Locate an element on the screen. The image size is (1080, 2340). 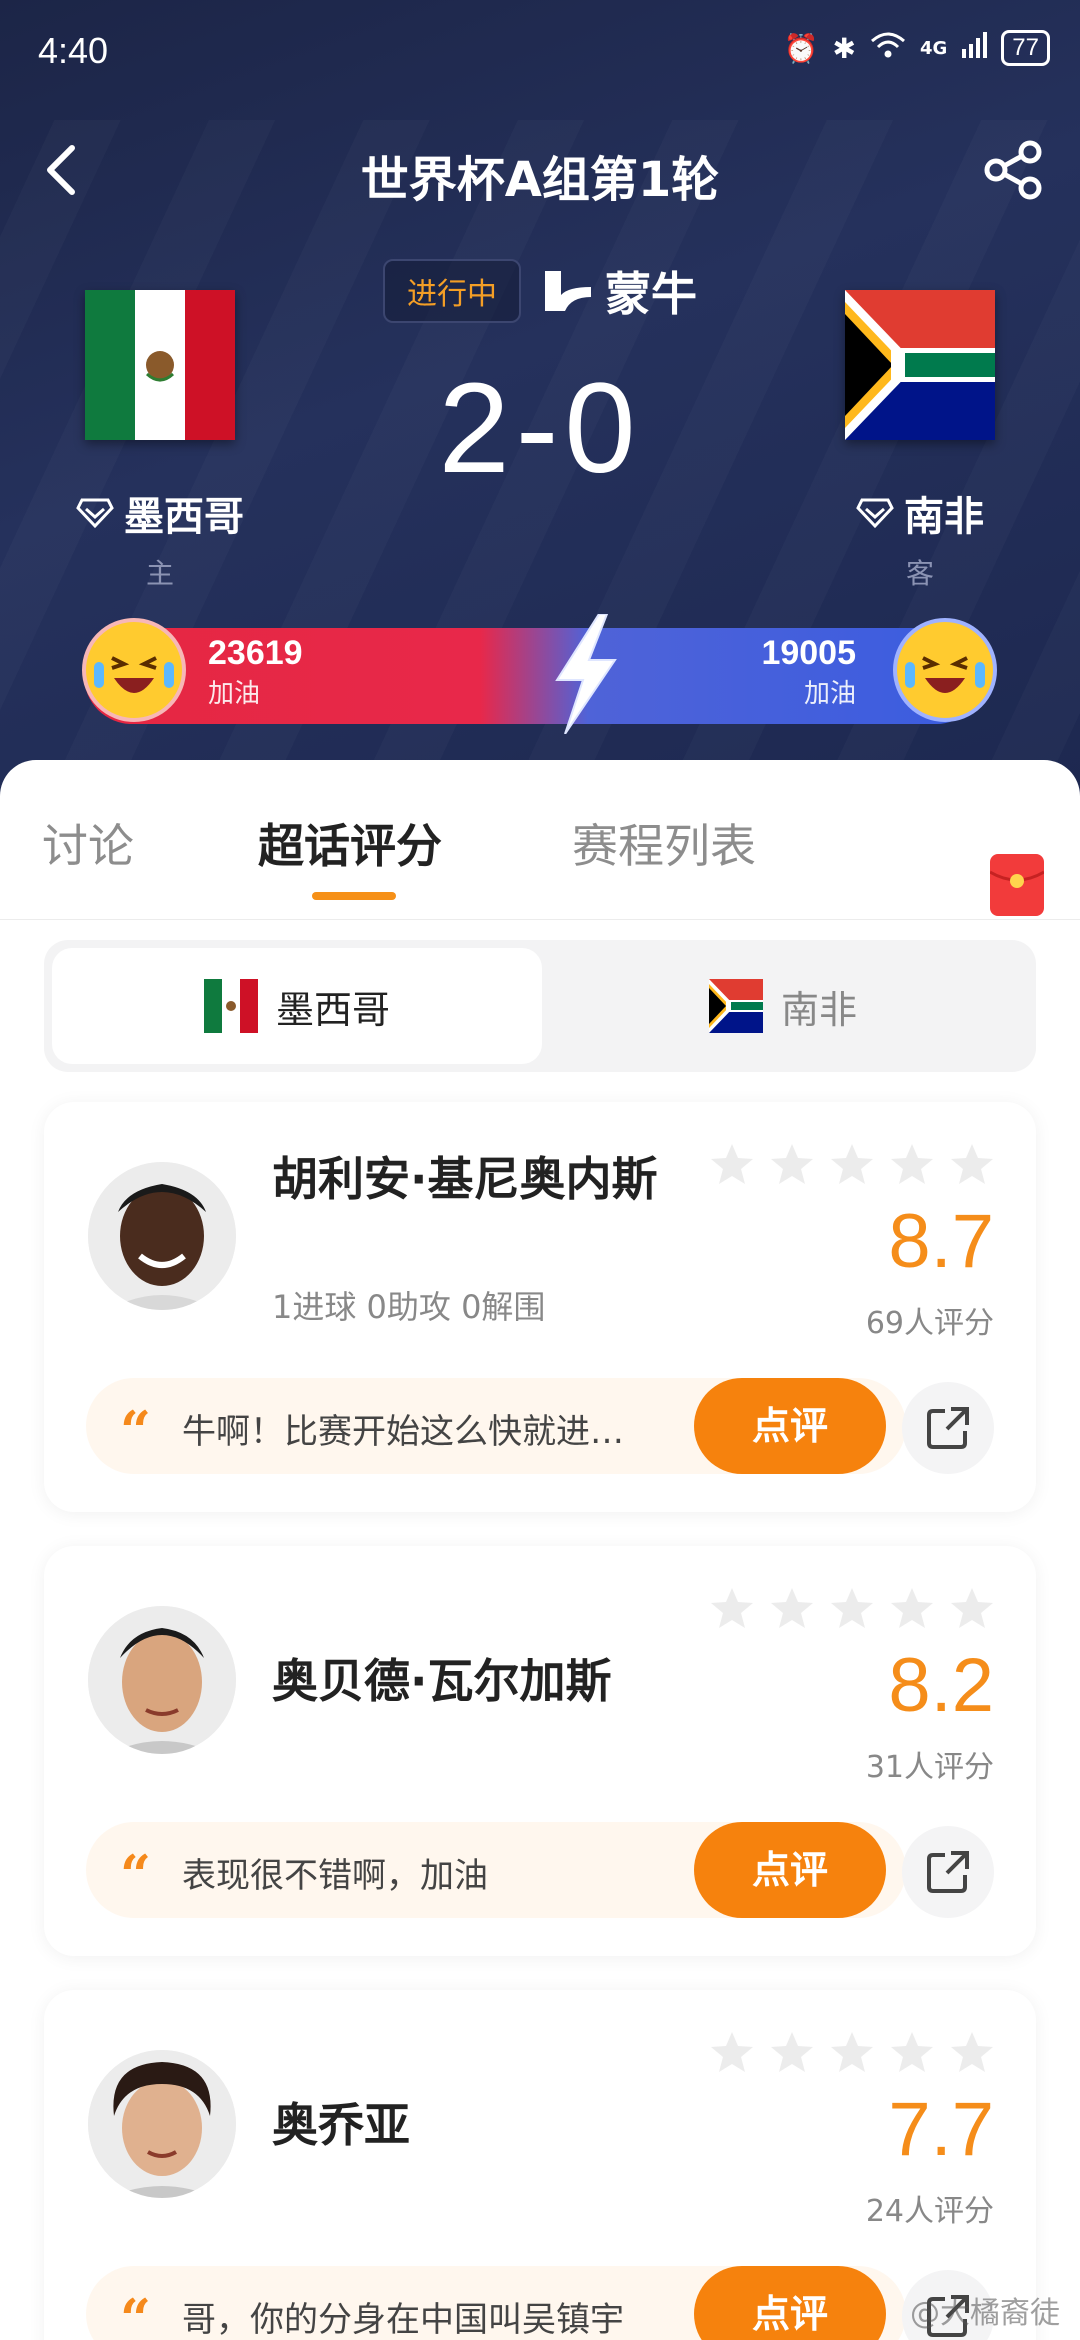
home-cheer-count: 23619 is located at coordinates (255, 653).